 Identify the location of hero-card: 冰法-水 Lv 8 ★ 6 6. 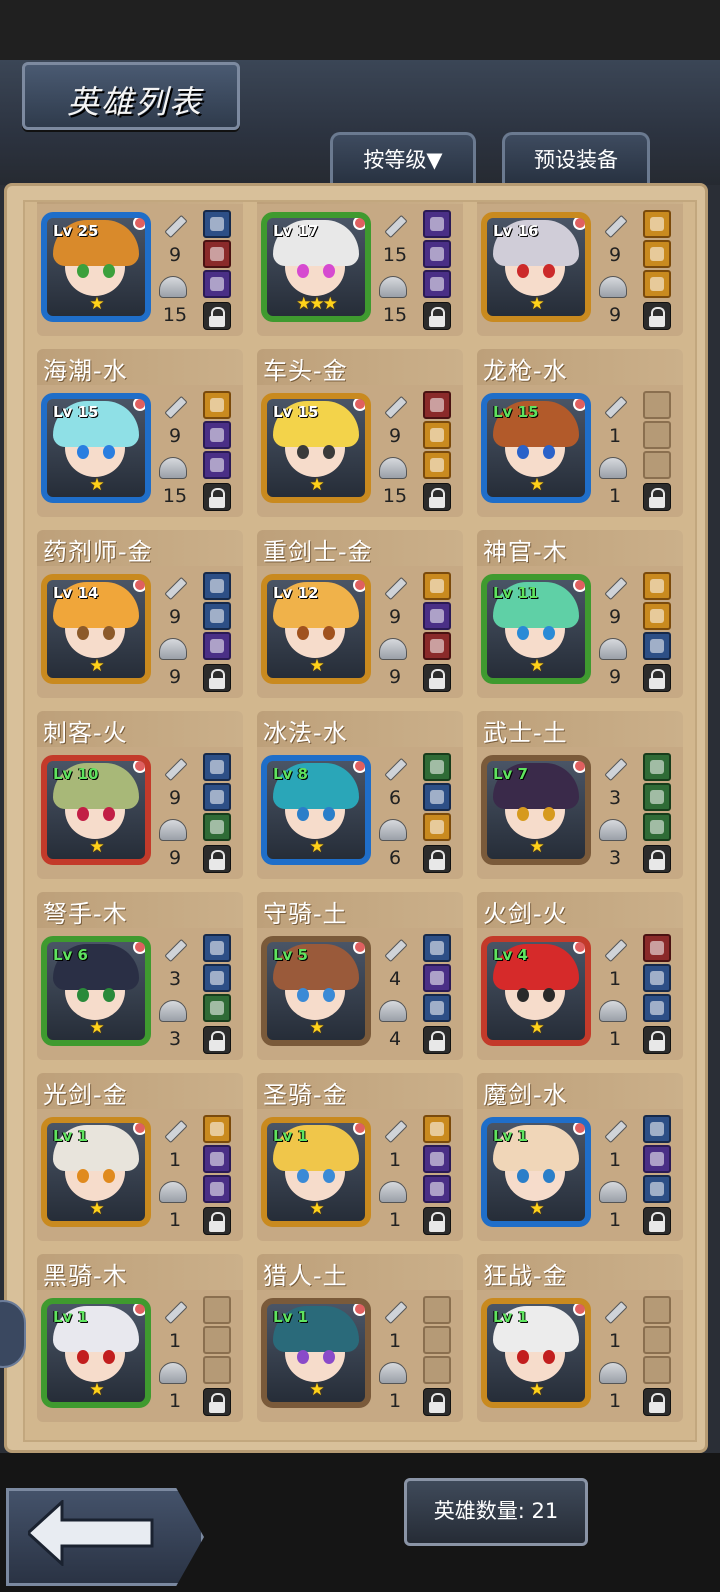
(360, 795).